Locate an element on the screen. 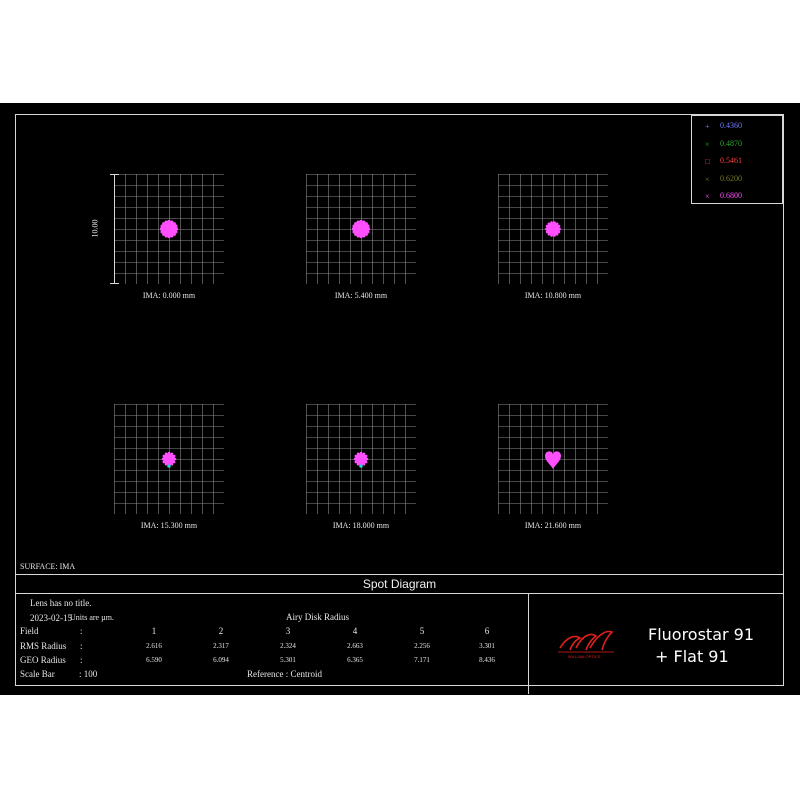 The height and width of the screenshot is (800, 800). legend-entry: × 0.6800 is located at coordinates (738, 197).